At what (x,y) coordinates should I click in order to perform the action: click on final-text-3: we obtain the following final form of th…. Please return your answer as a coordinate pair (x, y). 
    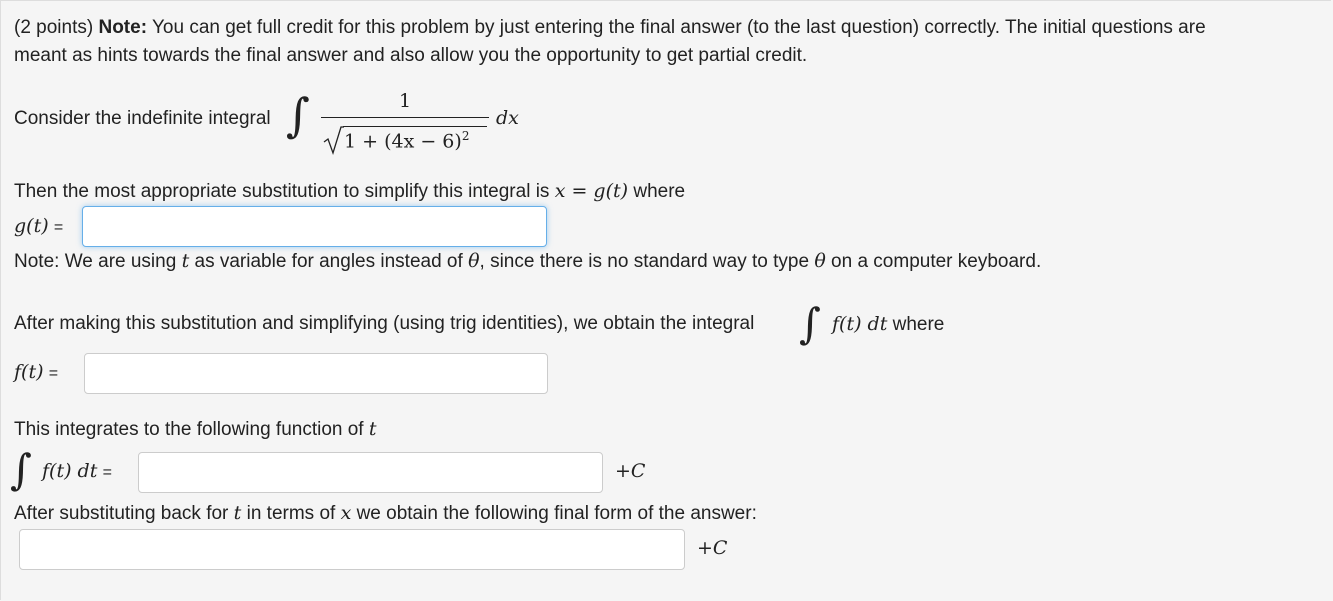
    Looking at the image, I should click on (556, 513).